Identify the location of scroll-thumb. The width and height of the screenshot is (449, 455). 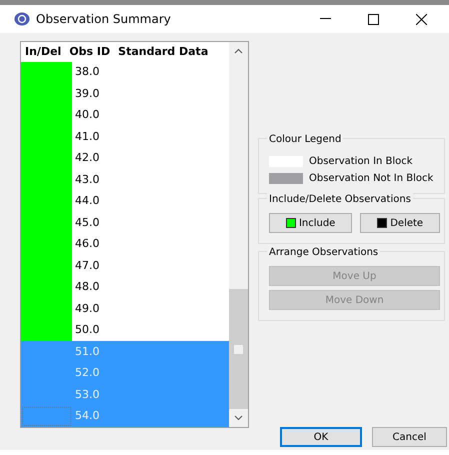
(238, 349).